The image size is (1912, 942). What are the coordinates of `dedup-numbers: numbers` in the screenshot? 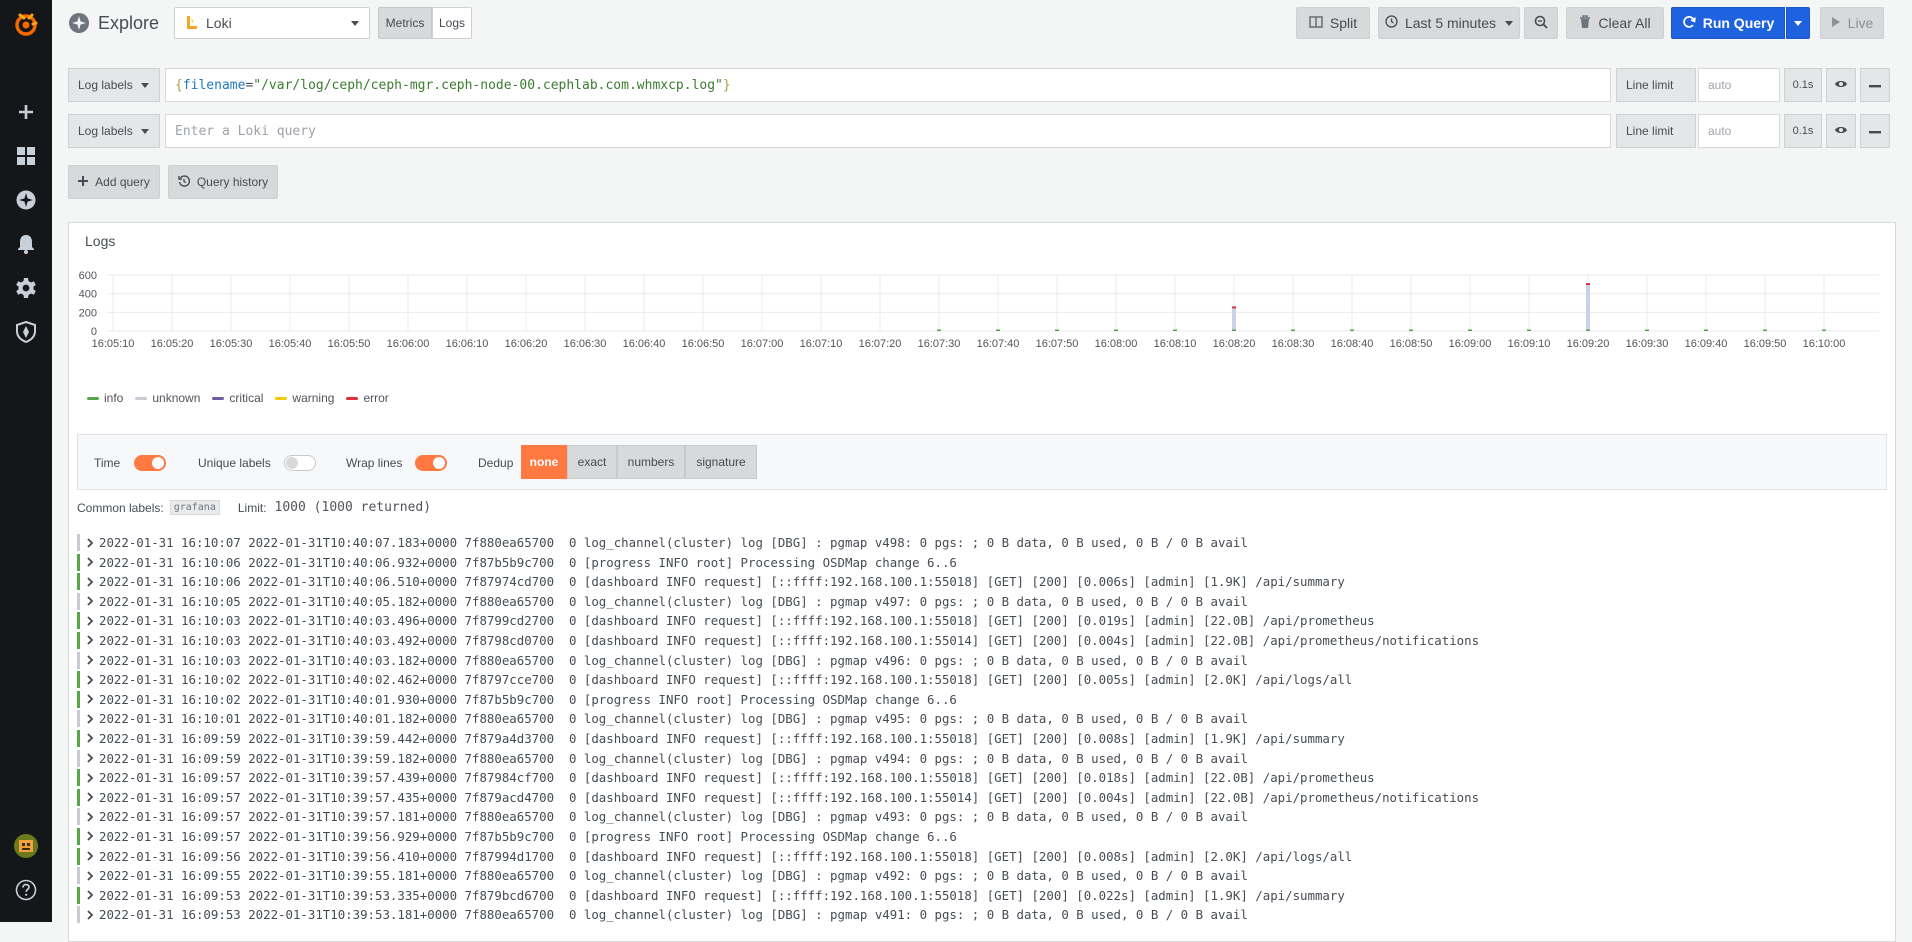 It's located at (651, 462).